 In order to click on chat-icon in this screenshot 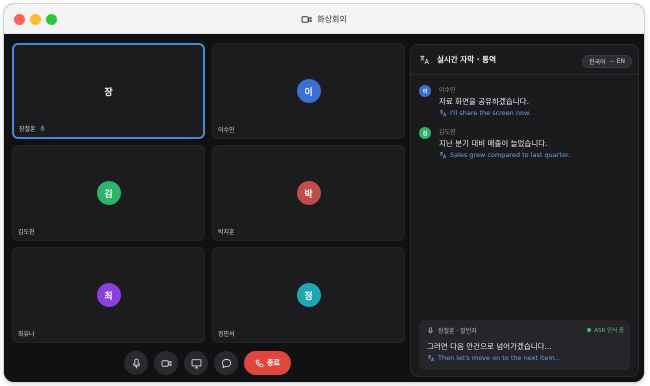, I will do `click(226, 363)`.